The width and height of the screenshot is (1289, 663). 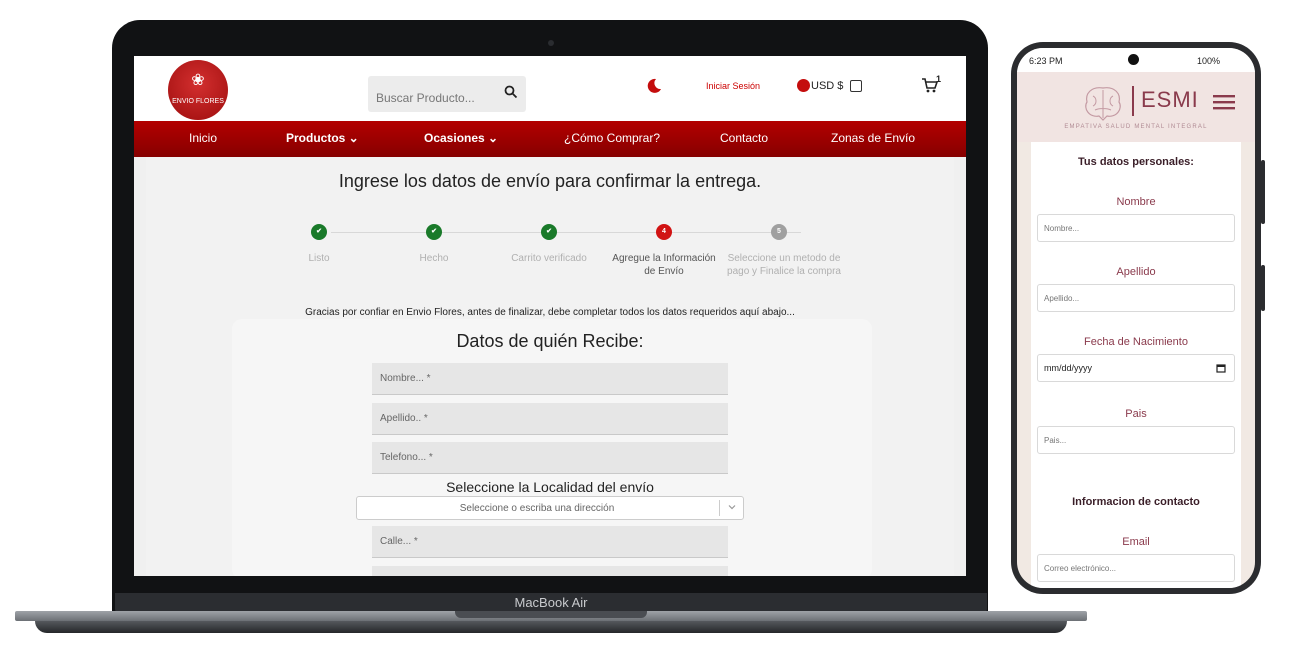 What do you see at coordinates (434, 232) in the screenshot?
I see `step-2-check-icon: ✔` at bounding box center [434, 232].